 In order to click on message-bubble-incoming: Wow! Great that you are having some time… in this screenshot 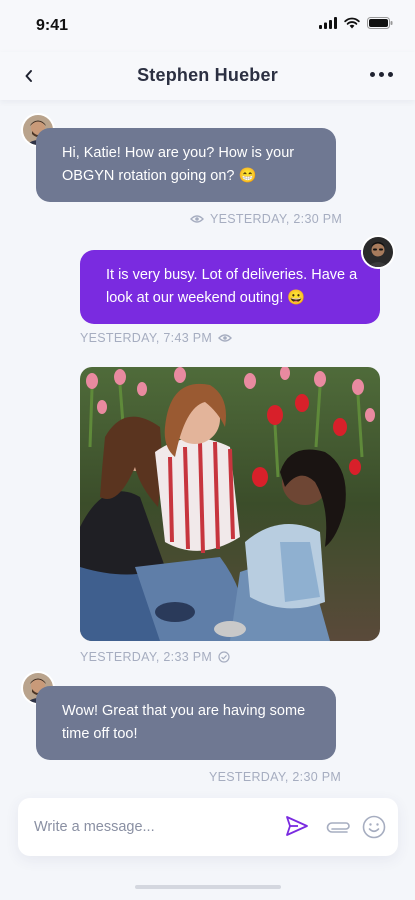, I will do `click(186, 723)`.